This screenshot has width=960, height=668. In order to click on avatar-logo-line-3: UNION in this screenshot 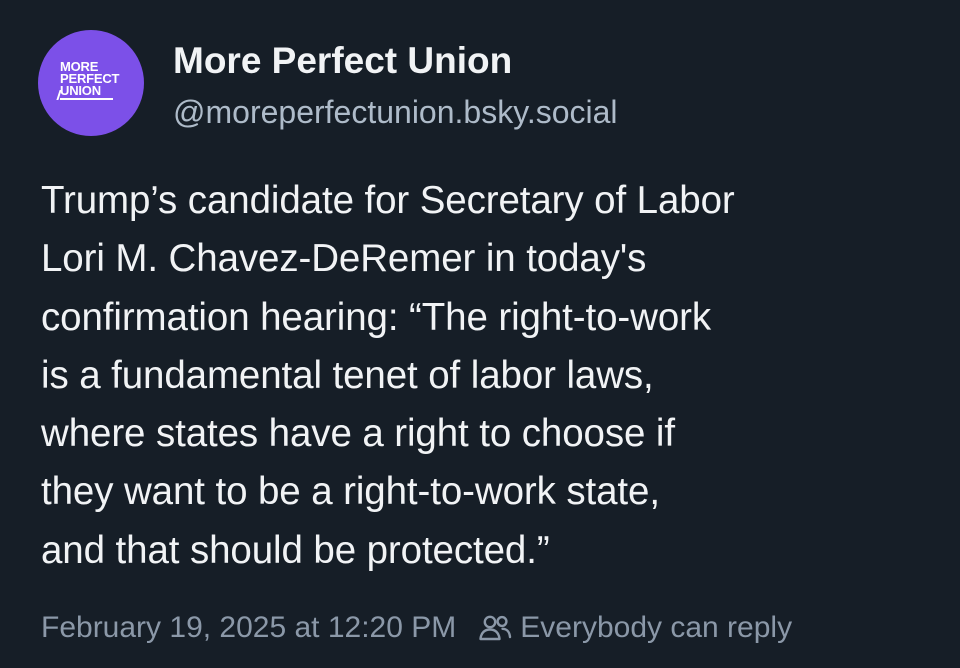, I will do `click(80, 90)`.